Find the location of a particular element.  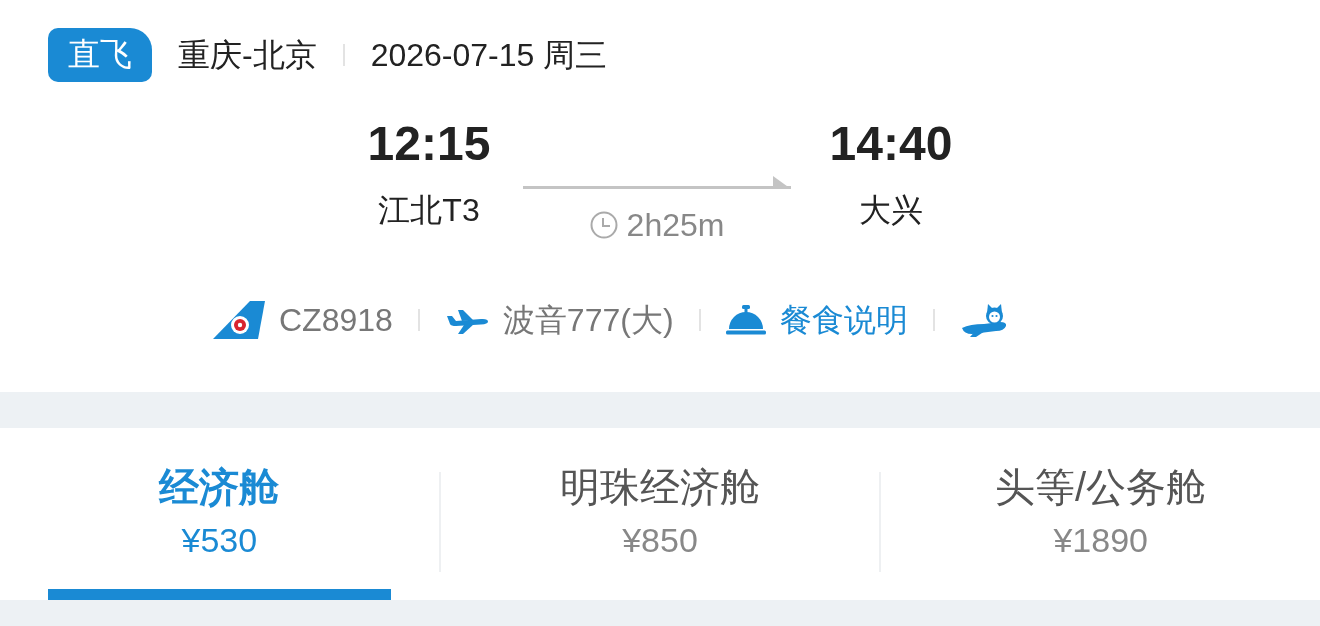

meal-info-link: 餐食说明 is located at coordinates (843, 320).